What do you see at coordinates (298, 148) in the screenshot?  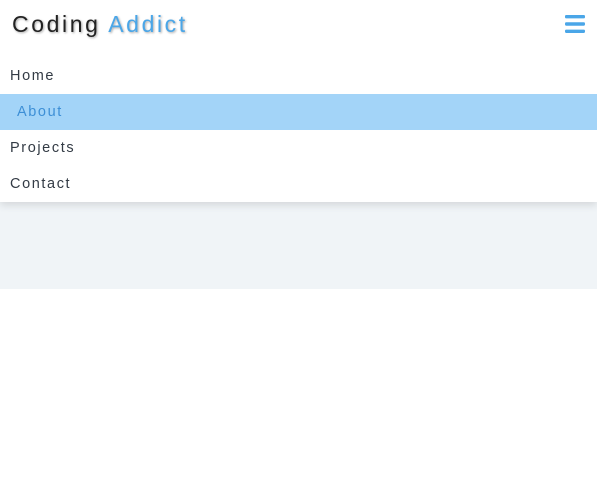 I see `nav-link-projects: Projects` at bounding box center [298, 148].